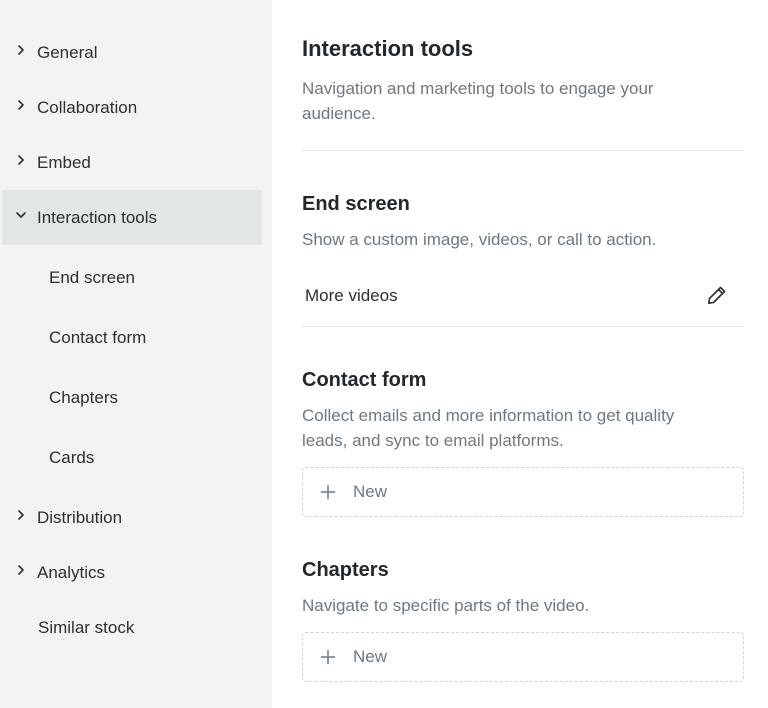 This screenshot has height=708, width=768. Describe the element at coordinates (345, 570) in the screenshot. I see `chapters-heading: Chapters` at that location.